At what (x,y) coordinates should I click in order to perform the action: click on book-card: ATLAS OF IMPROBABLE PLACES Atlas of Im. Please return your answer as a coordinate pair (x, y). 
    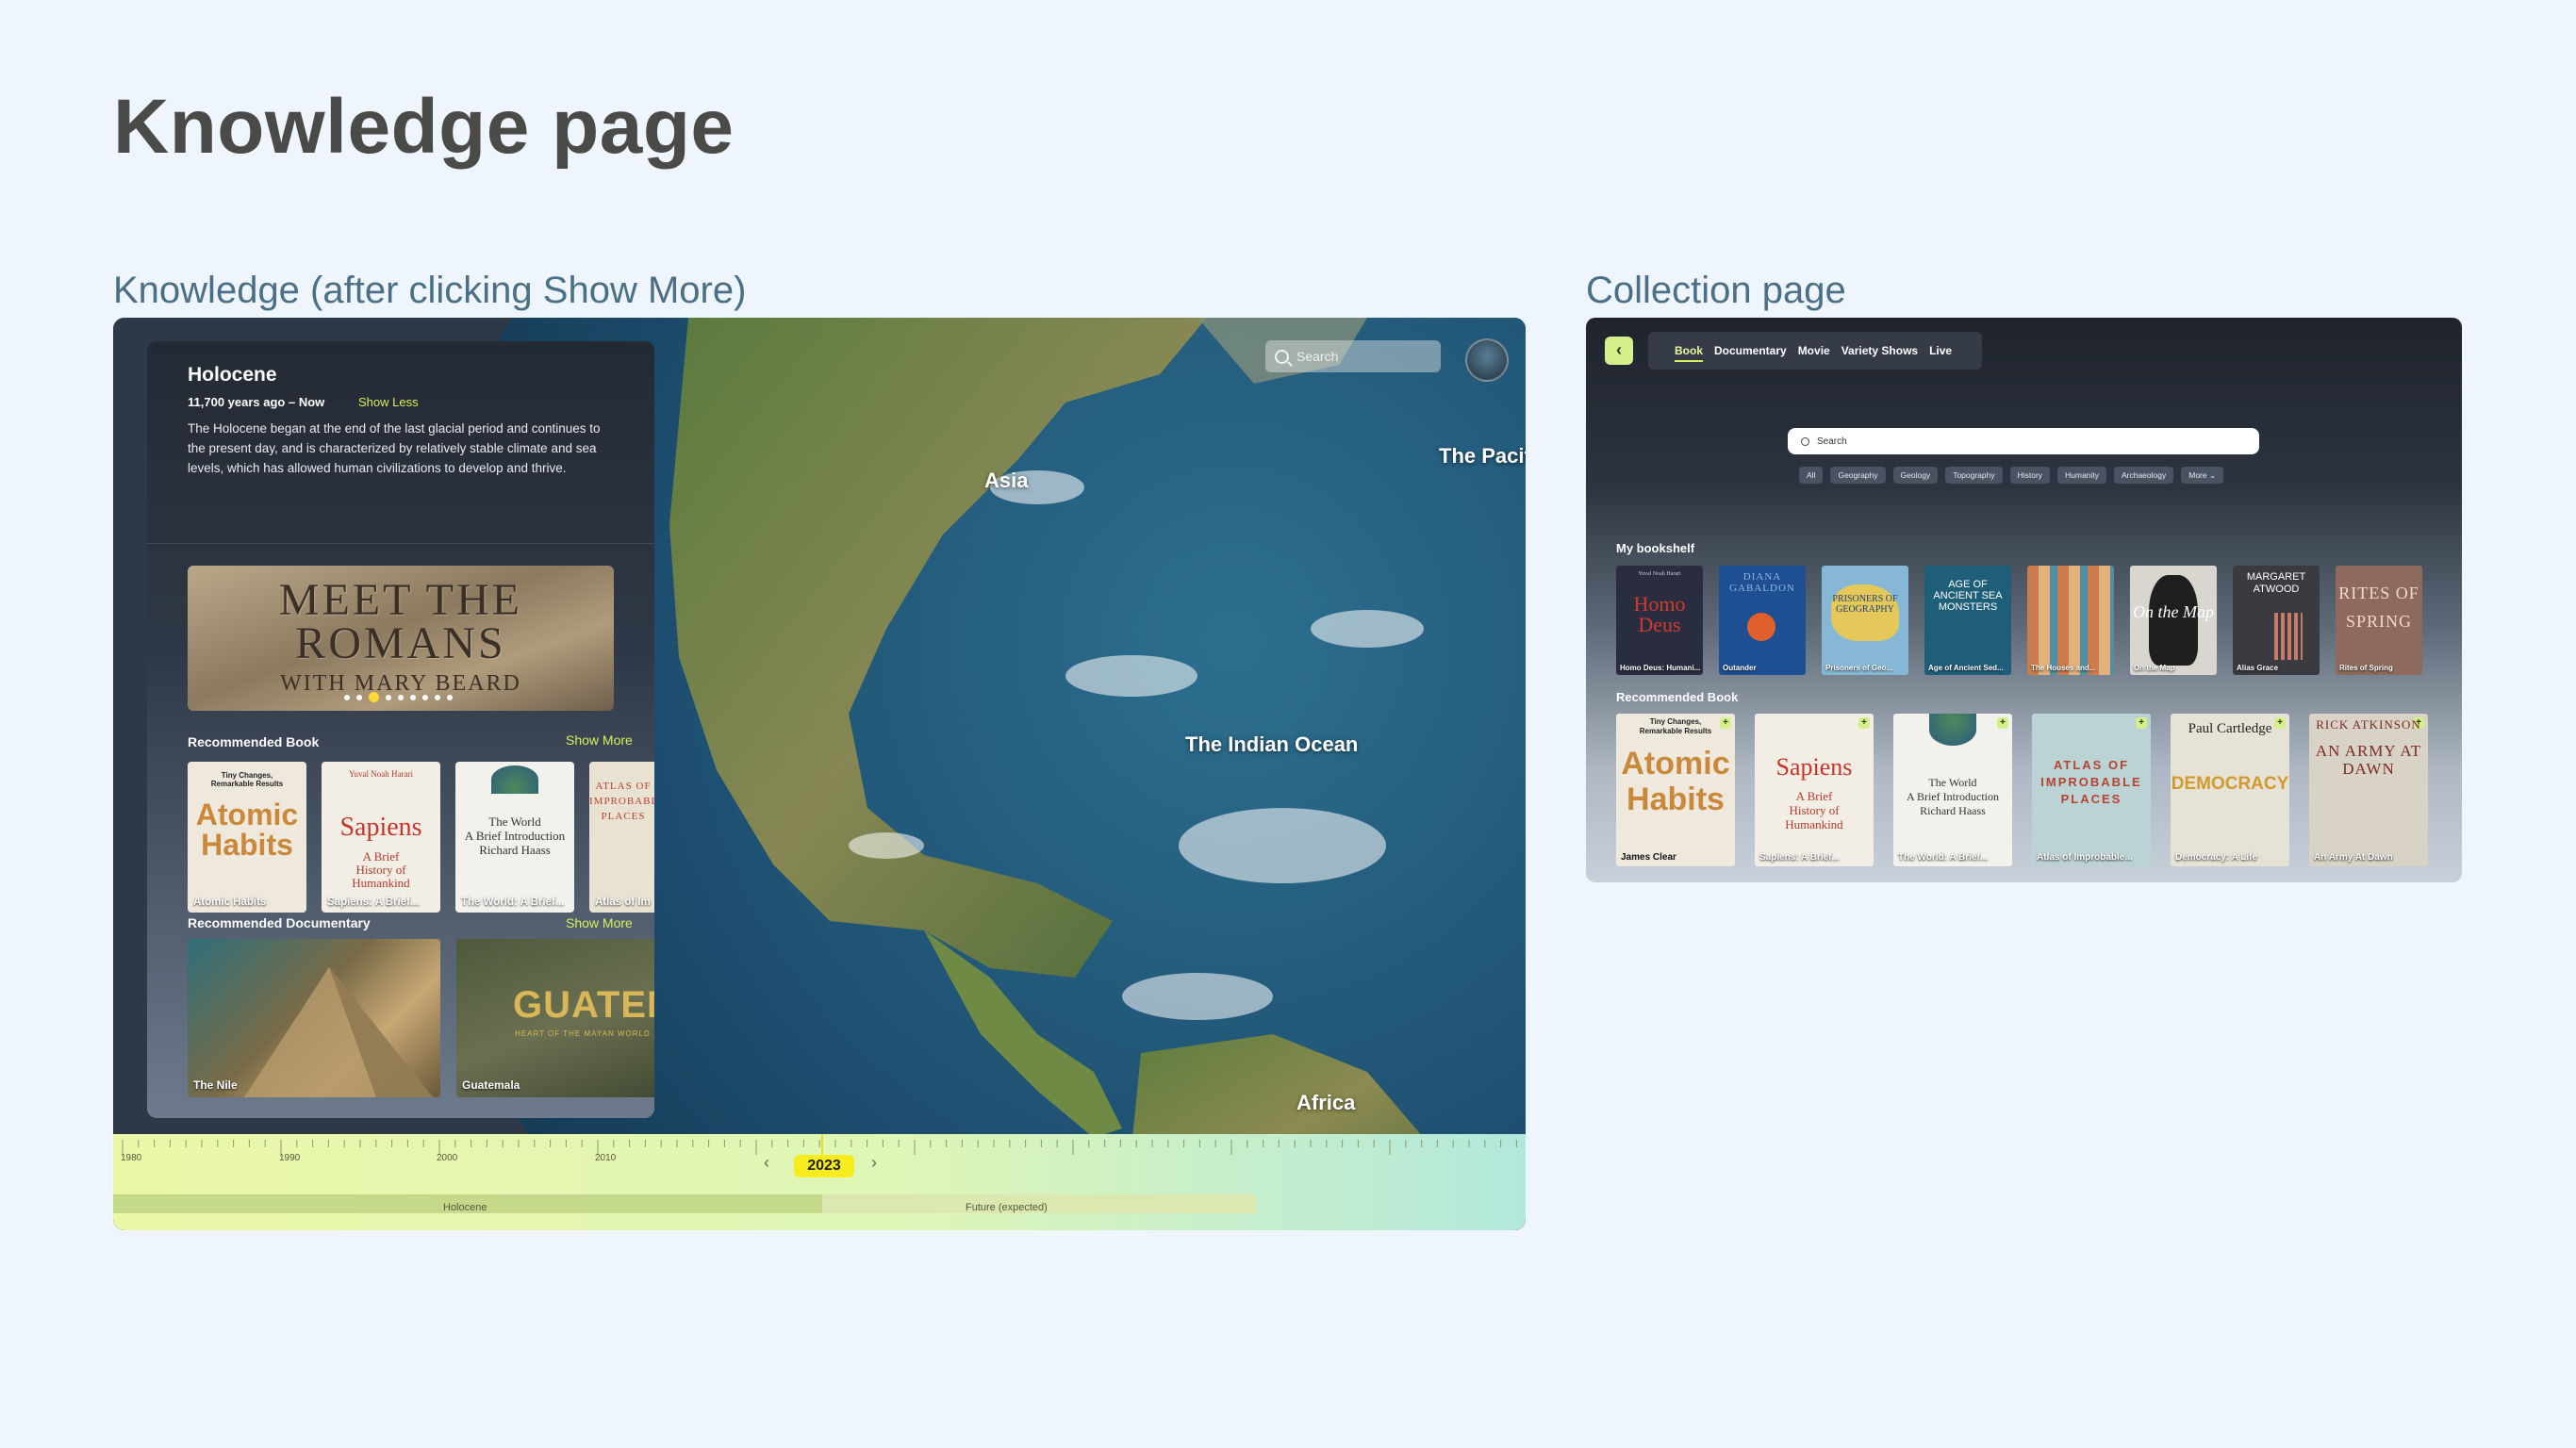
    Looking at the image, I should click on (621, 837).